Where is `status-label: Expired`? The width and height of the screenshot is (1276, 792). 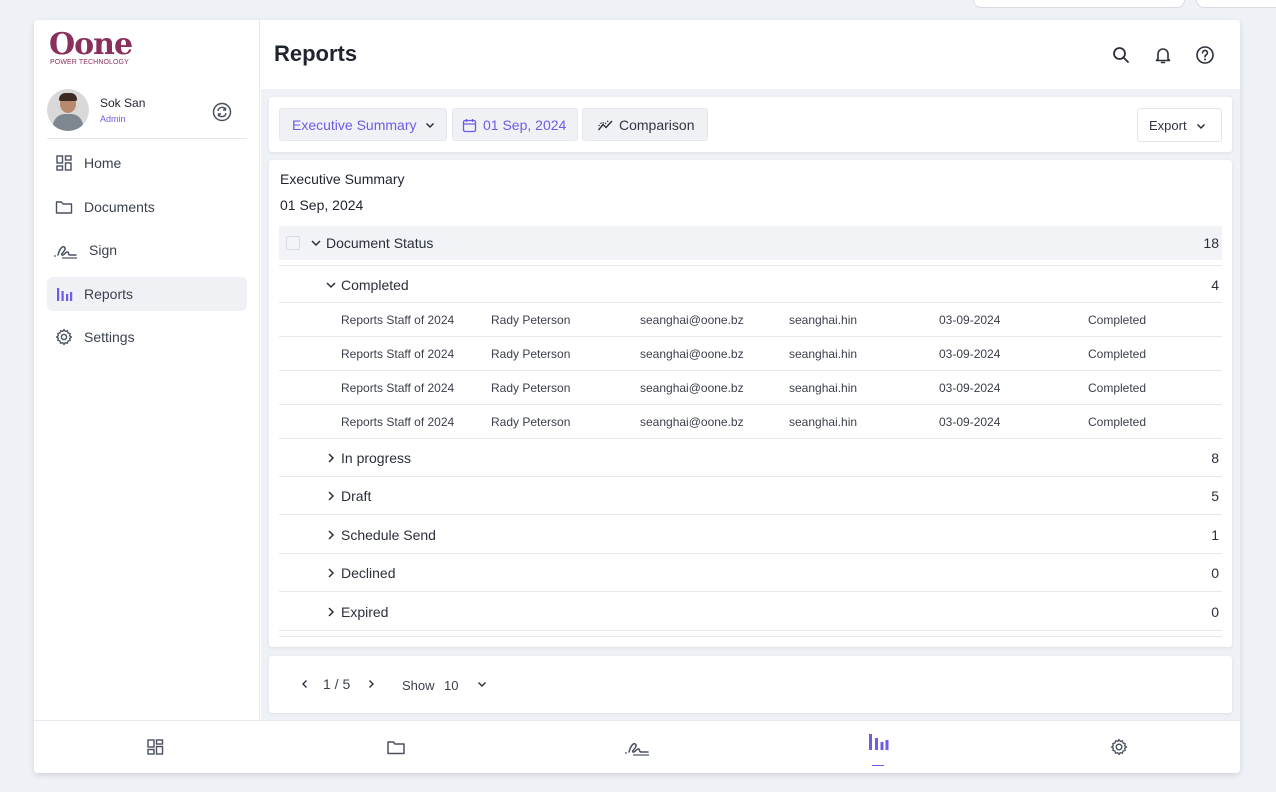
status-label: Expired is located at coordinates (365, 612).